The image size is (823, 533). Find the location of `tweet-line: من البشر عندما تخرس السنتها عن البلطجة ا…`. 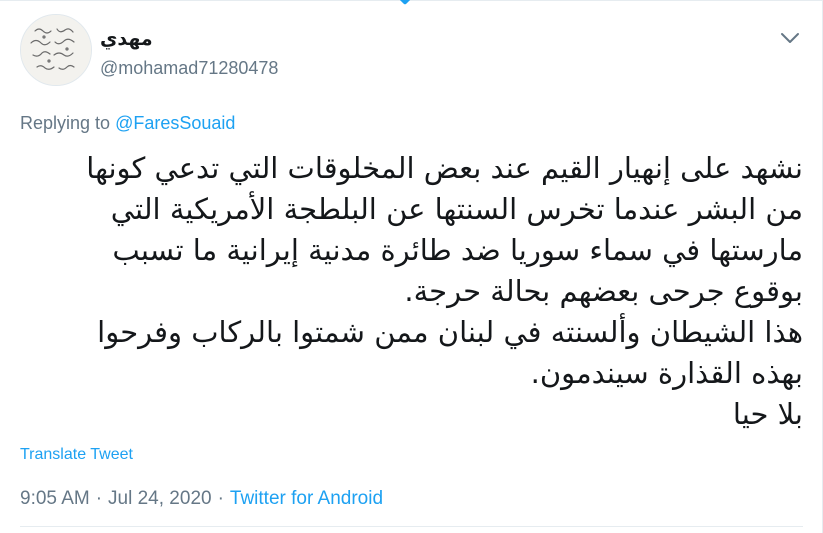

tweet-line: من البشر عندما تخرس السنتها عن البلطجة ا… is located at coordinates (456, 209).